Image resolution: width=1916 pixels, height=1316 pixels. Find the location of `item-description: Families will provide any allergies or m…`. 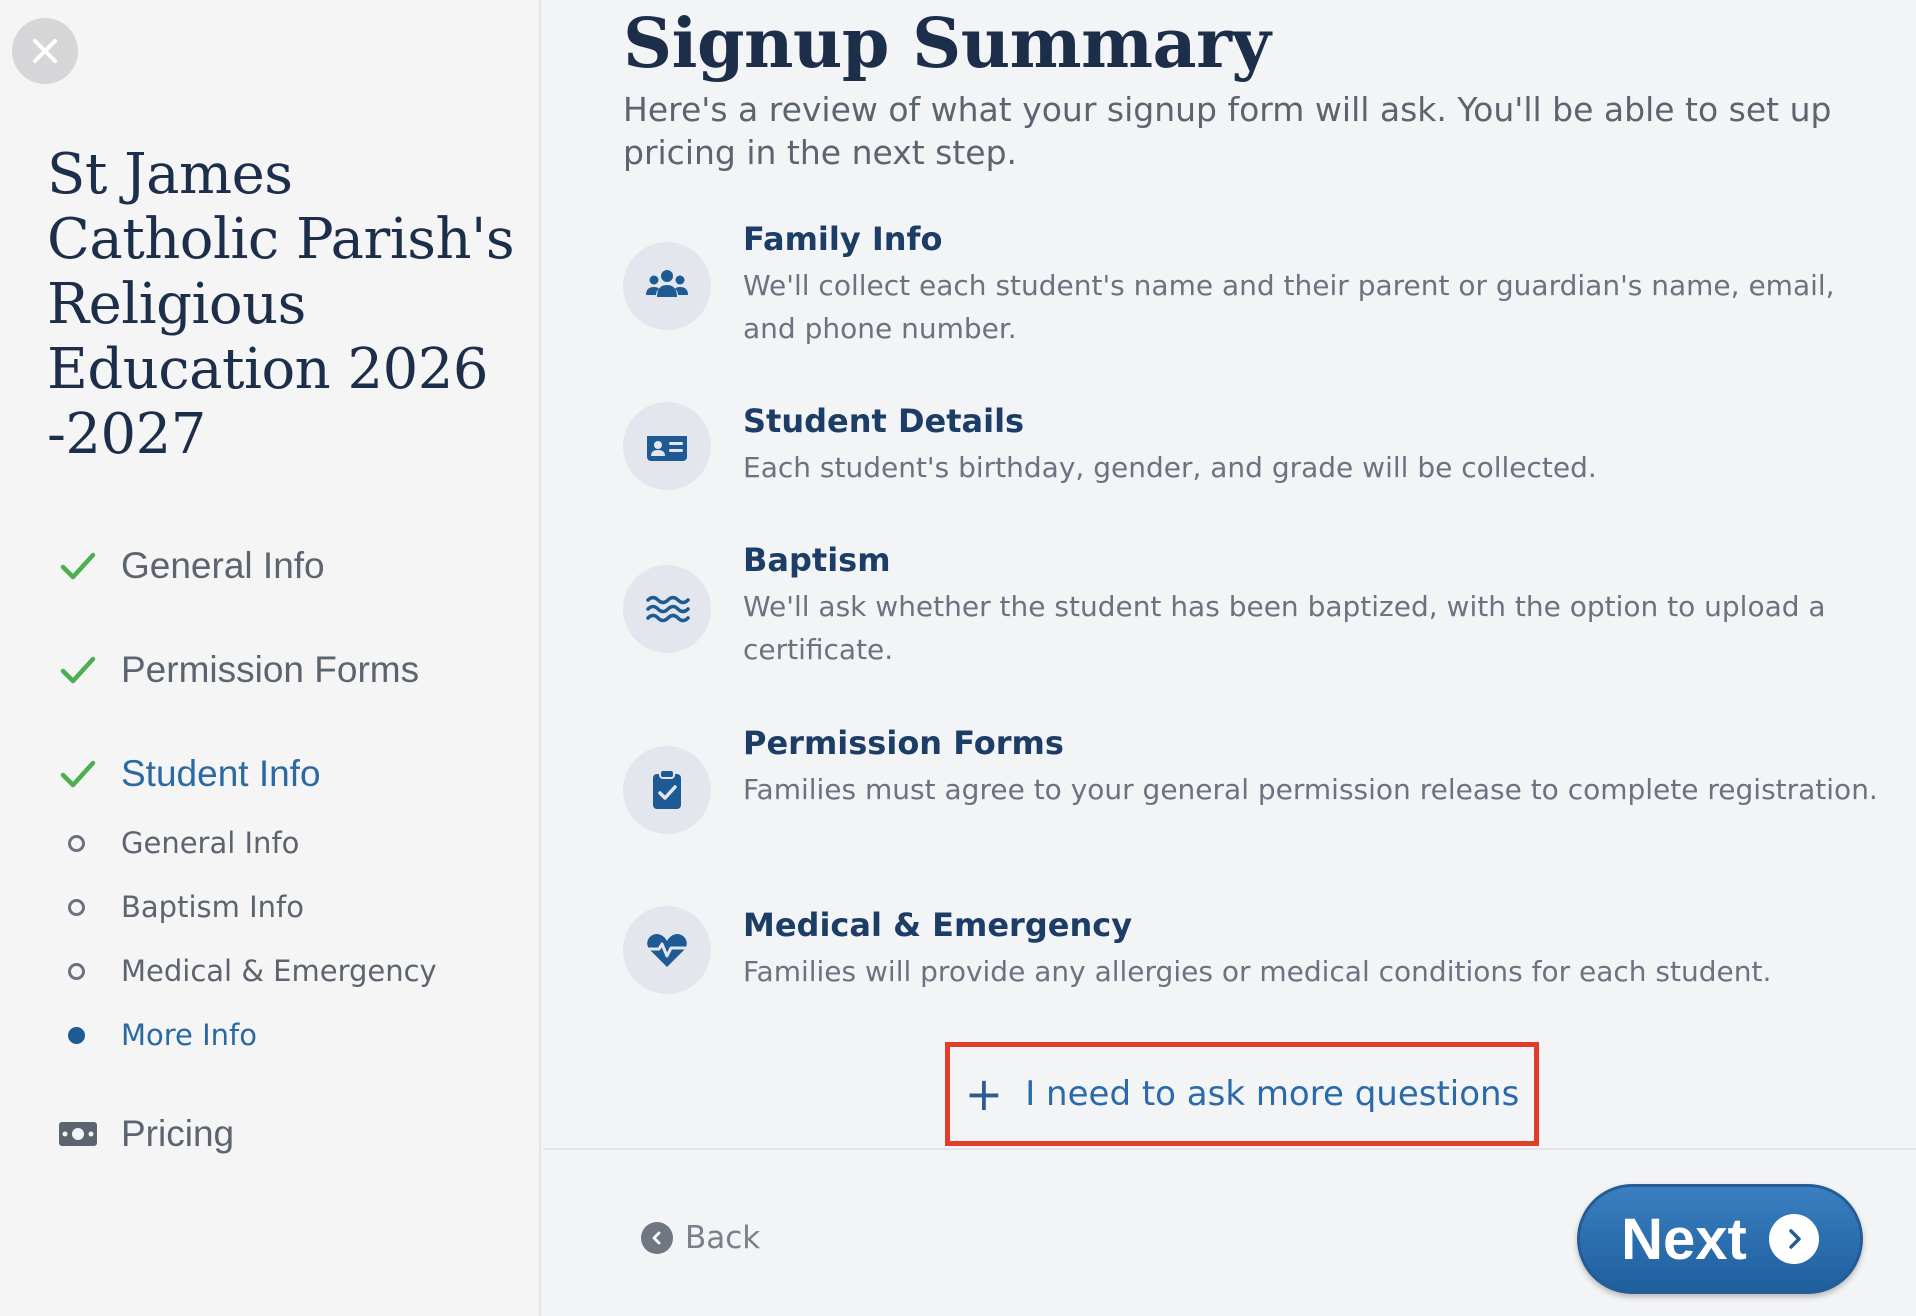

item-description: Families will provide any allergies or m… is located at coordinates (1257, 971).